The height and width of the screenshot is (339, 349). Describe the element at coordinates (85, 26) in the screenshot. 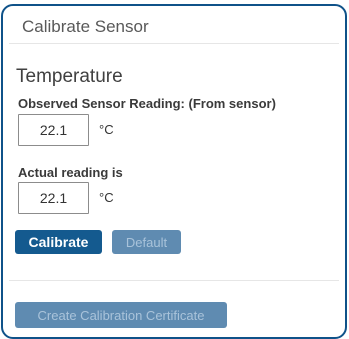

I see `panel-title: Calibrate Sensor` at that location.